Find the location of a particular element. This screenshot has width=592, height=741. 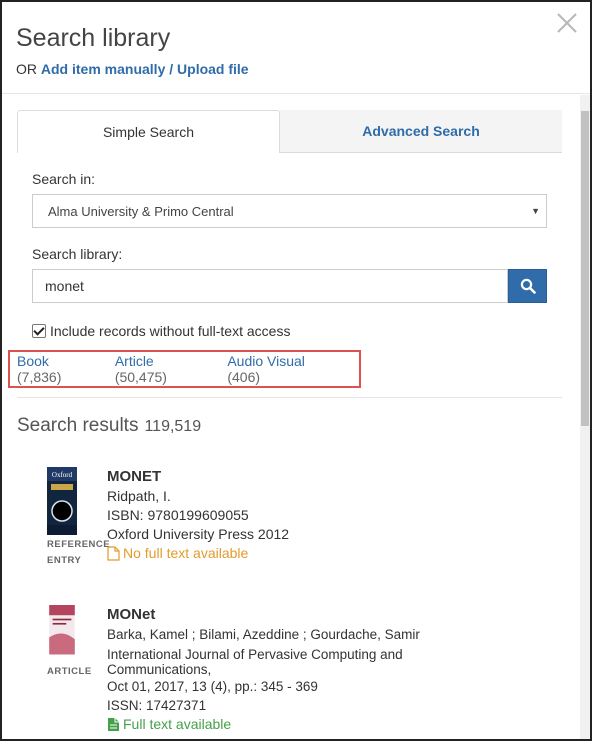

search-results-heading: Search results 119,519 is located at coordinates (109, 426).